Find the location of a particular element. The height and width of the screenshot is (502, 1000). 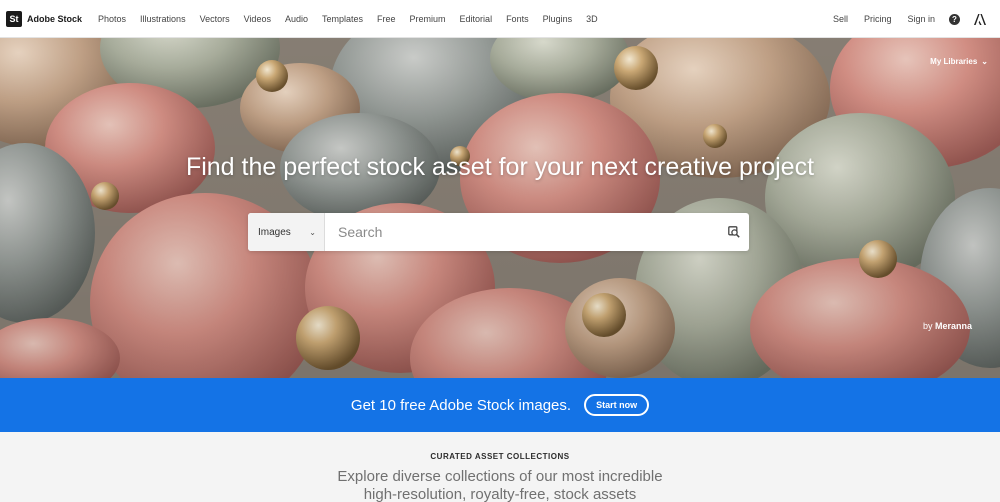

collections-eyebrow: CURATED ASSET COLLECTIONS is located at coordinates (500, 456).